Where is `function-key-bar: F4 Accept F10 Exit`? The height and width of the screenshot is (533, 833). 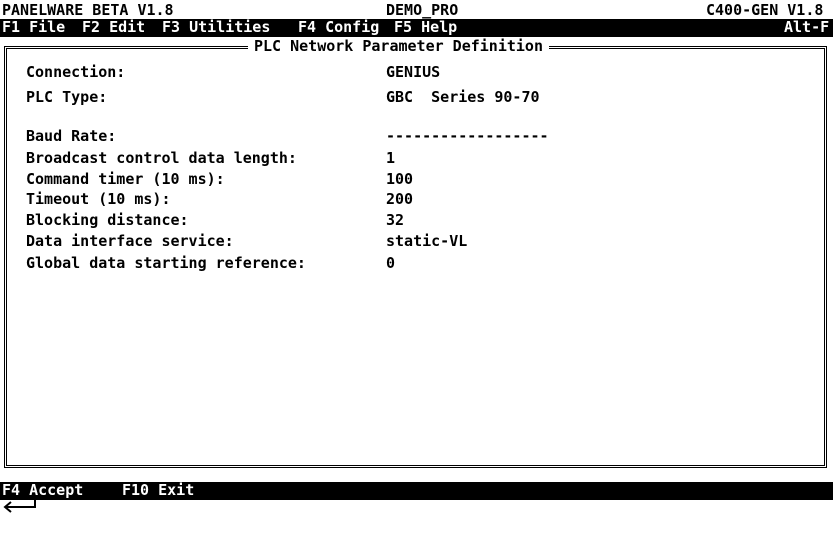
function-key-bar: F4 Accept F10 Exit is located at coordinates (416, 491).